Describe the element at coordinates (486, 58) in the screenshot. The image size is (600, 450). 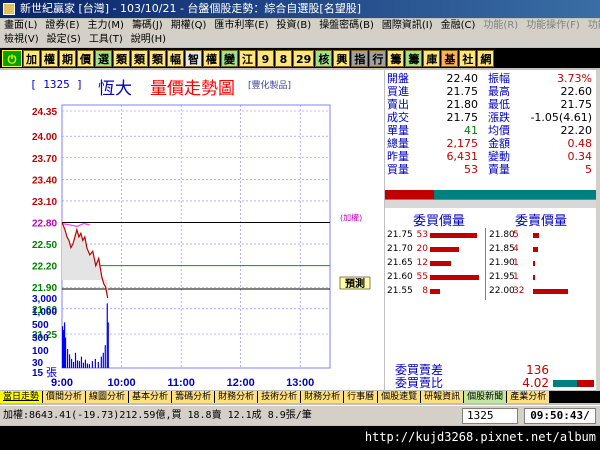
I see `toolbar-button: 網` at that location.